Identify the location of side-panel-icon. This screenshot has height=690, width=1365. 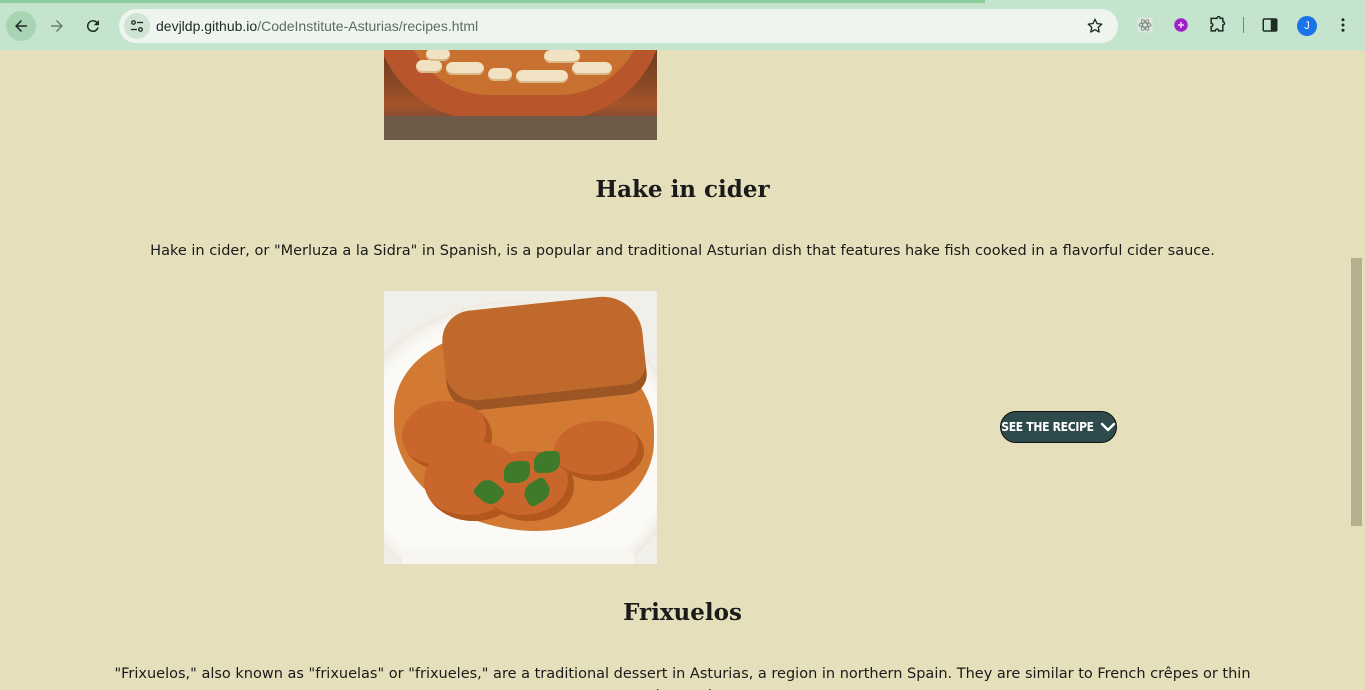
(1270, 25).